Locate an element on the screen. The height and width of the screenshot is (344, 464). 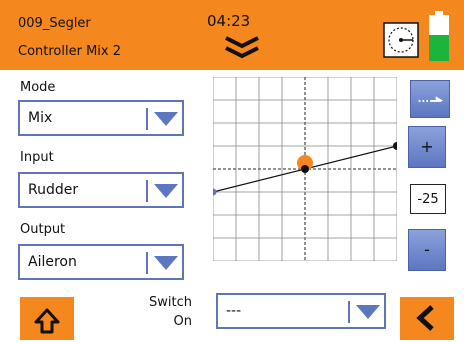
home-button is located at coordinates (47, 318).